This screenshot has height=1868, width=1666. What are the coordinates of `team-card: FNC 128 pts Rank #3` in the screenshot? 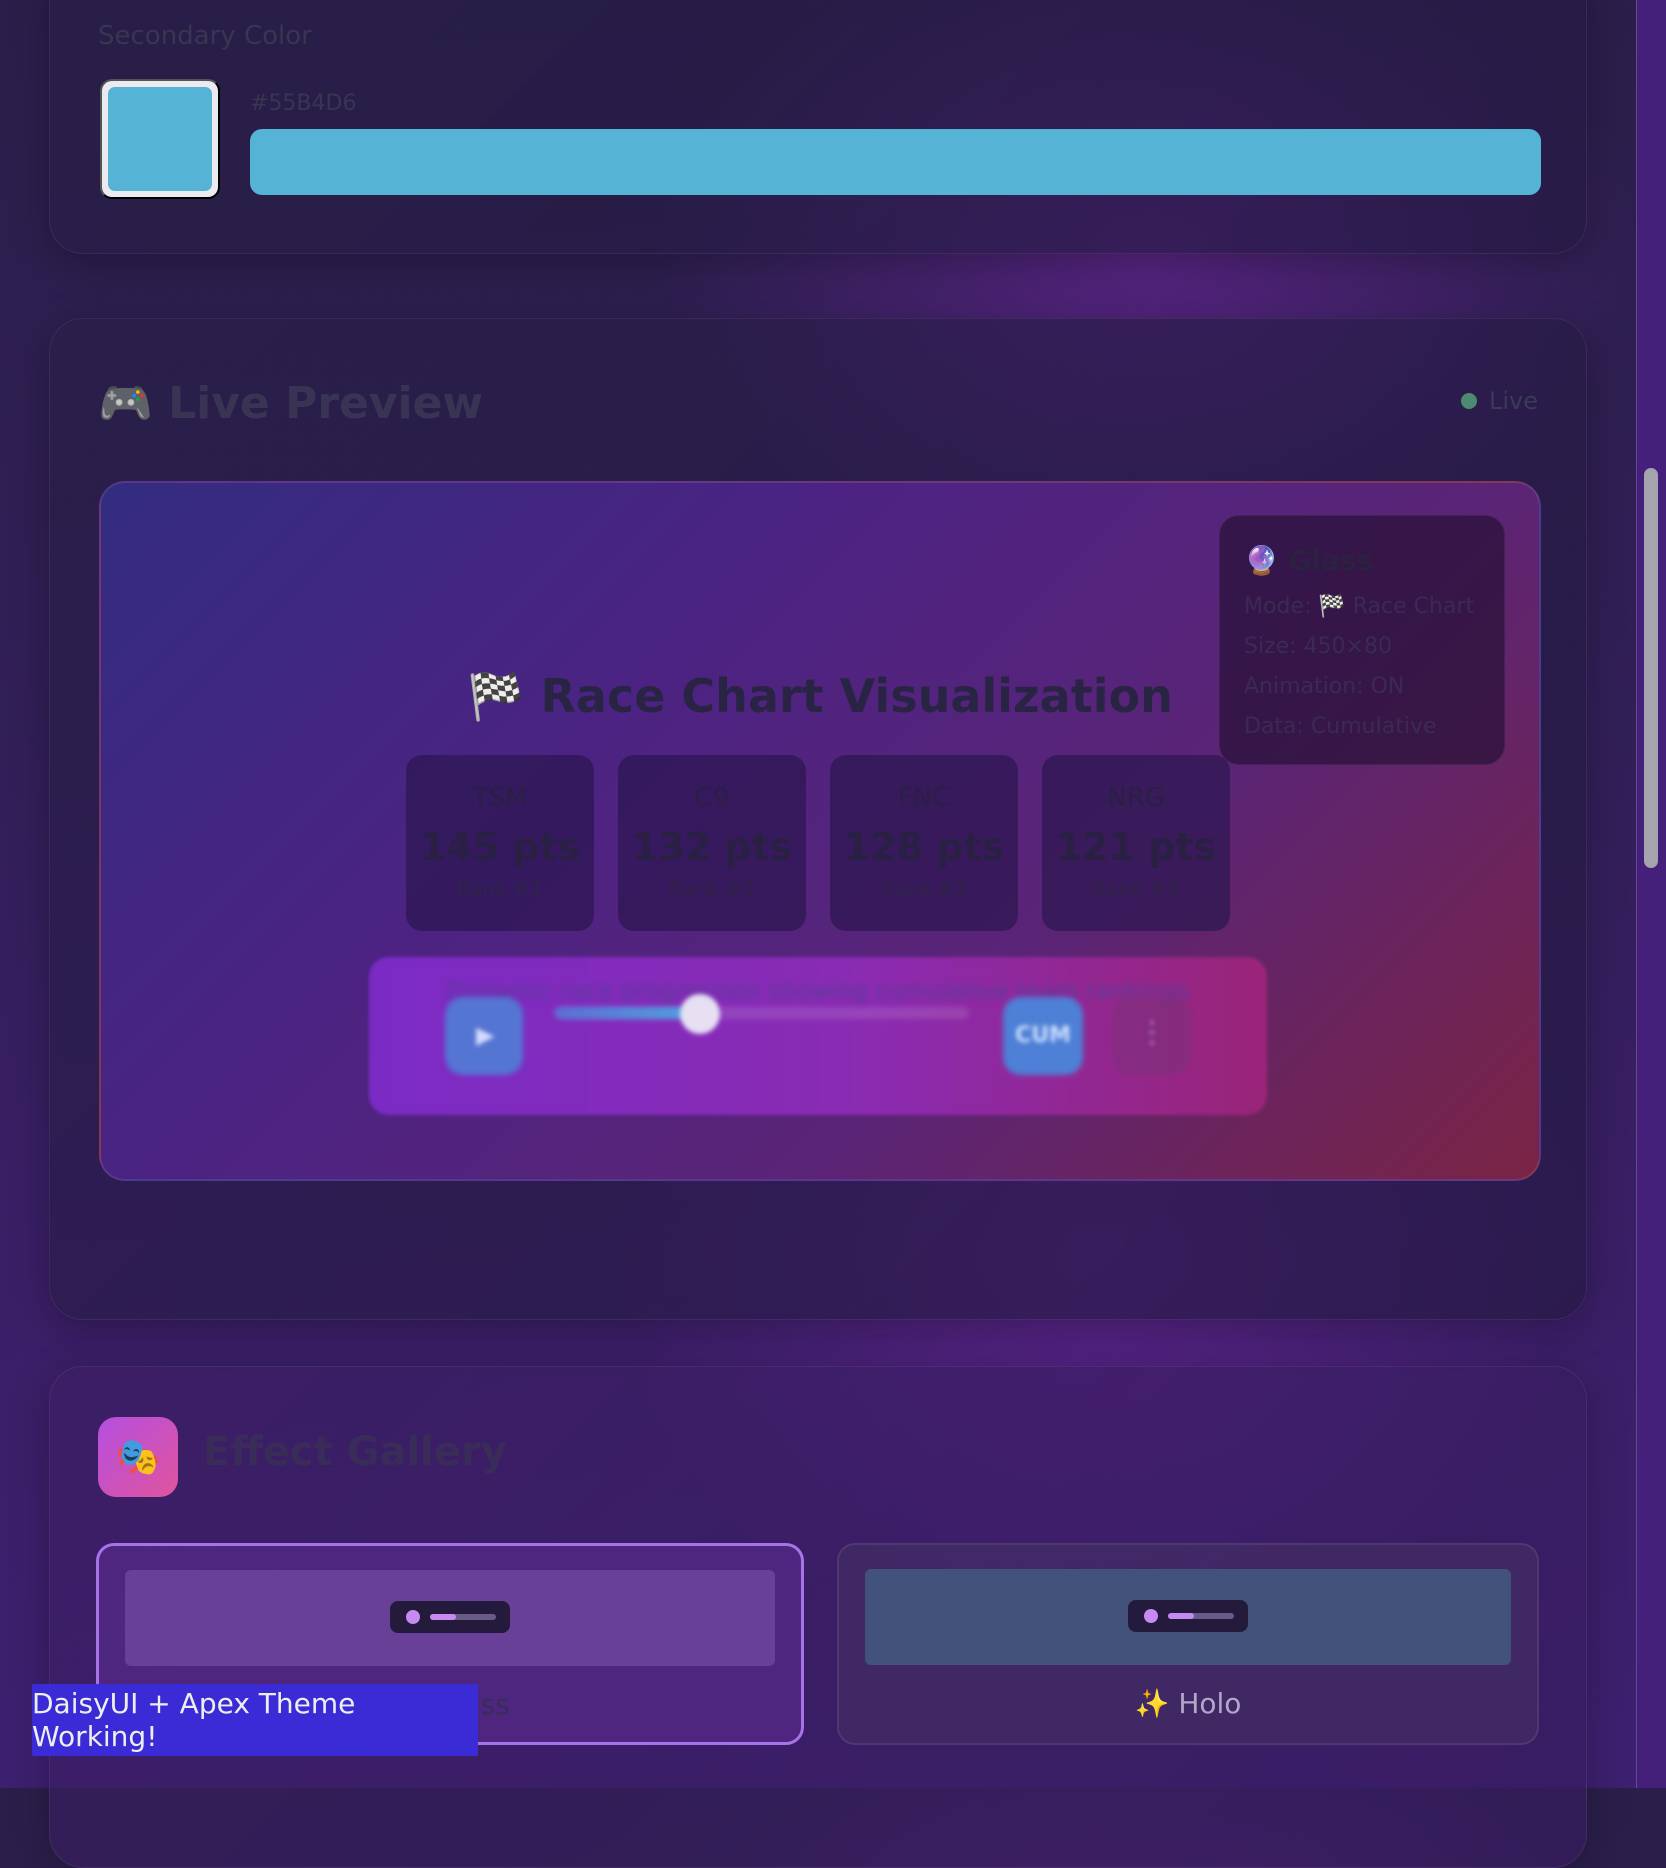 It's located at (924, 843).